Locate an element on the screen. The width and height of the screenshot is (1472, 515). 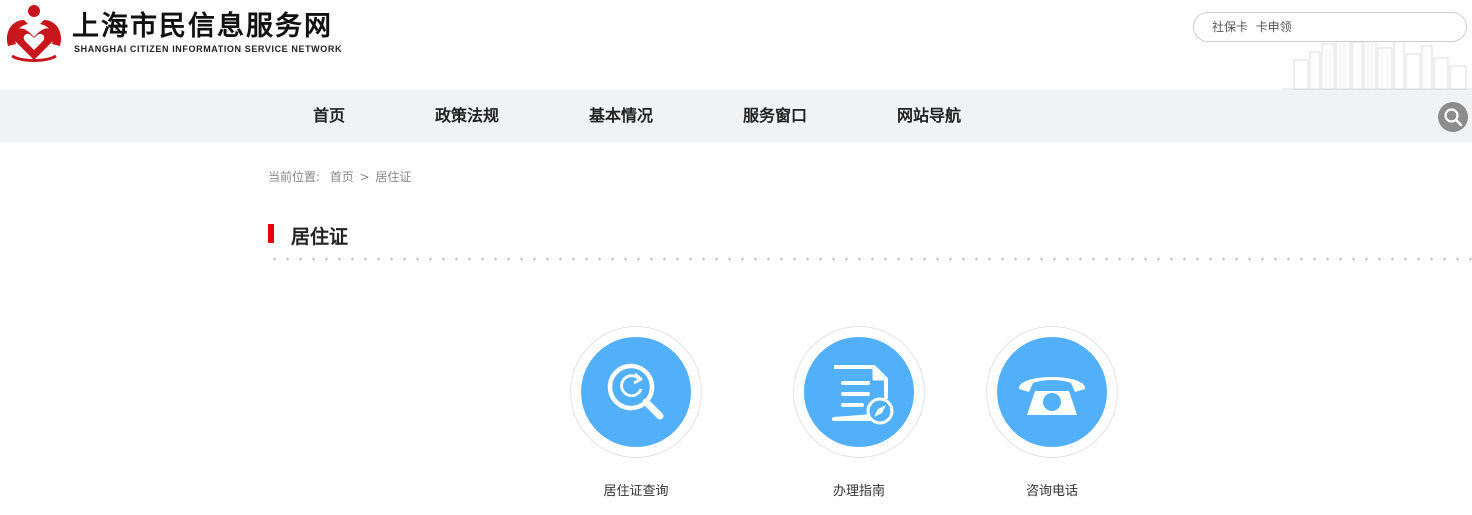
title-accent-bar is located at coordinates (271, 233).